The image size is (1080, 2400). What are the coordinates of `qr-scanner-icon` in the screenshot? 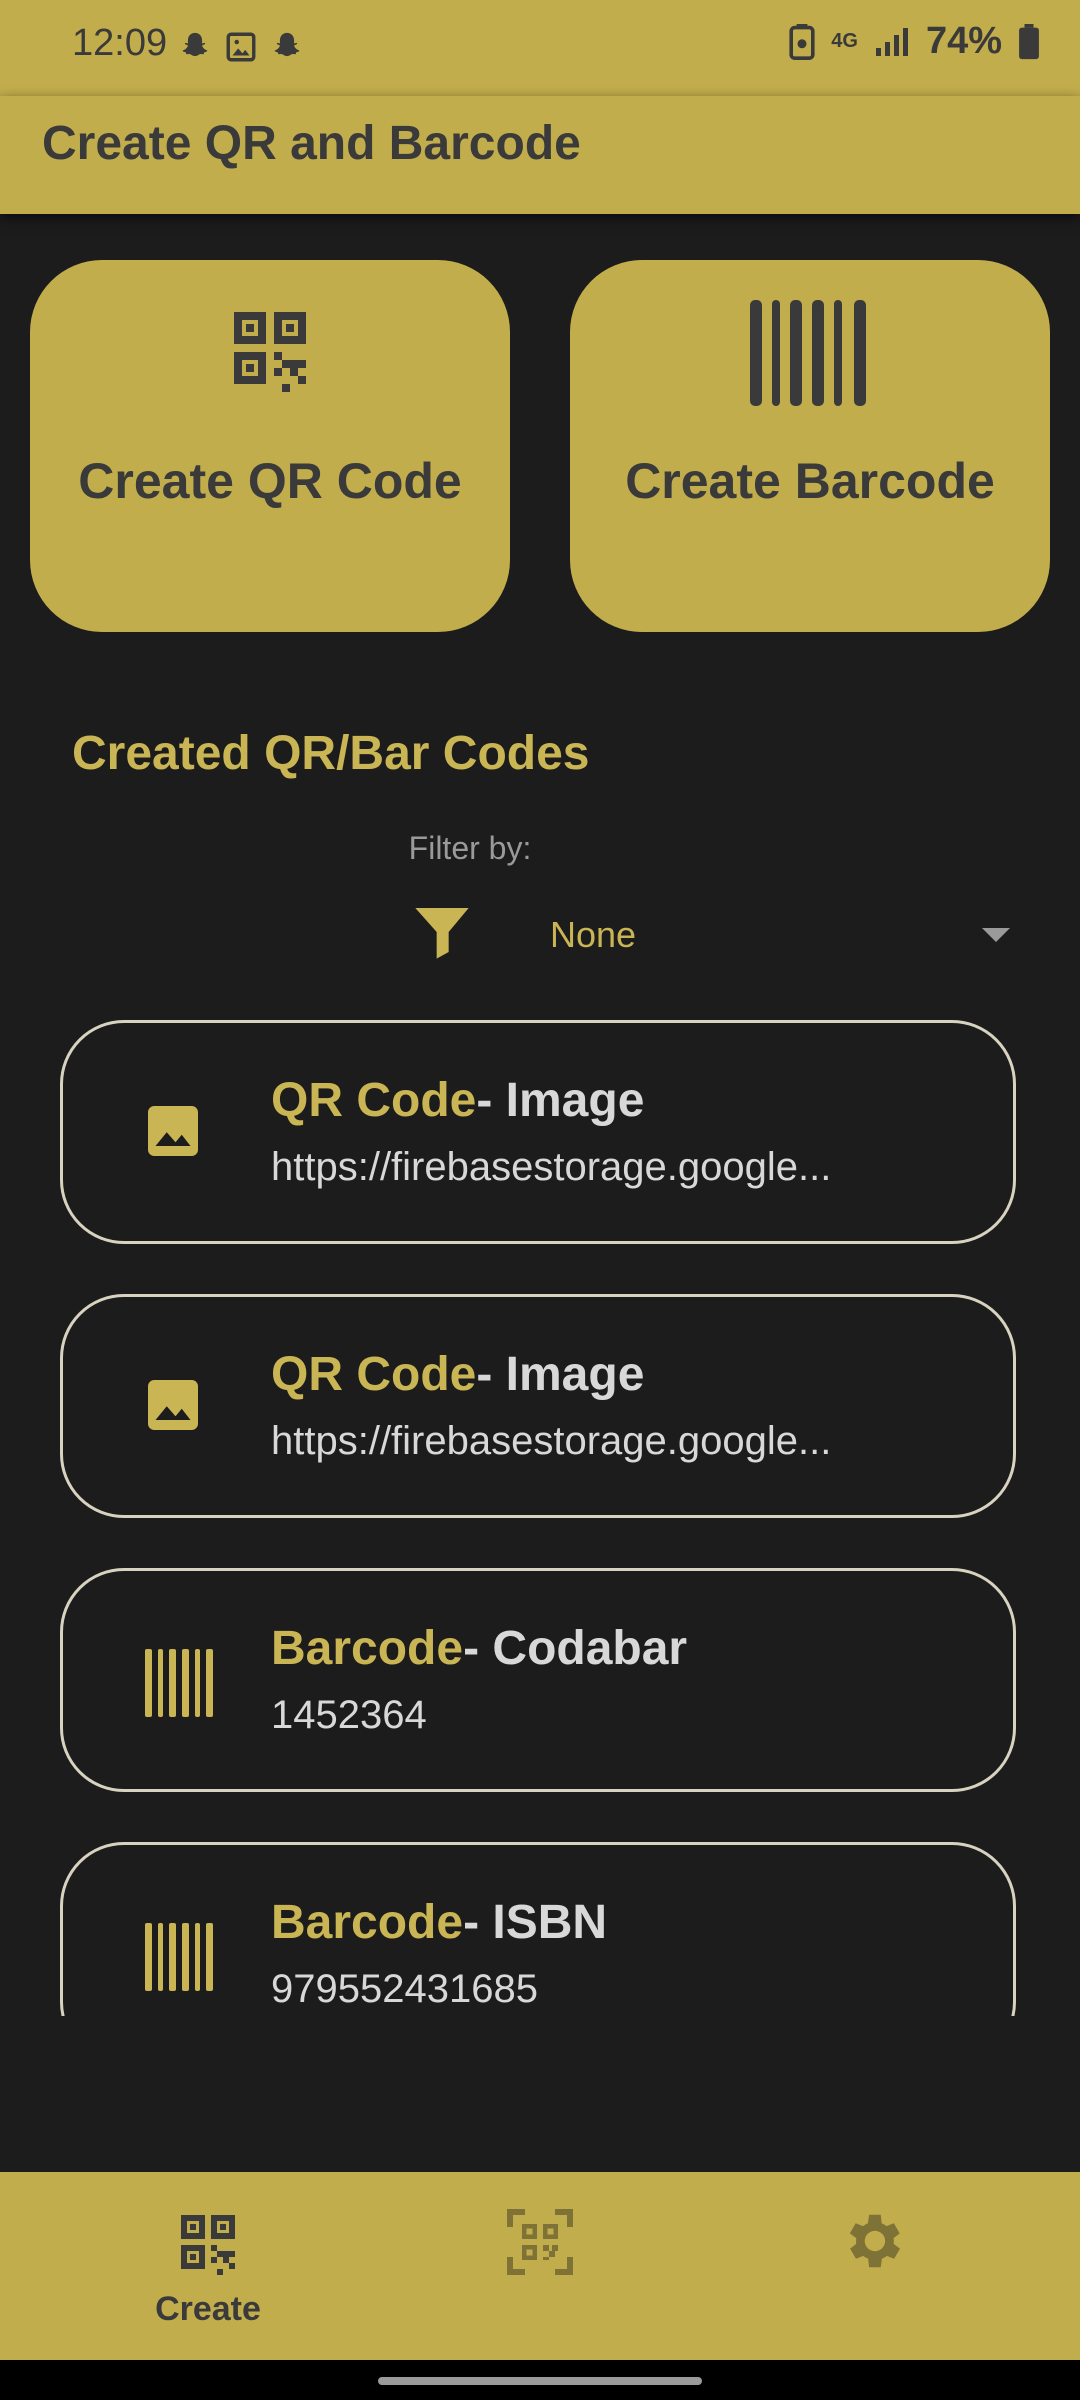 It's located at (540, 2242).